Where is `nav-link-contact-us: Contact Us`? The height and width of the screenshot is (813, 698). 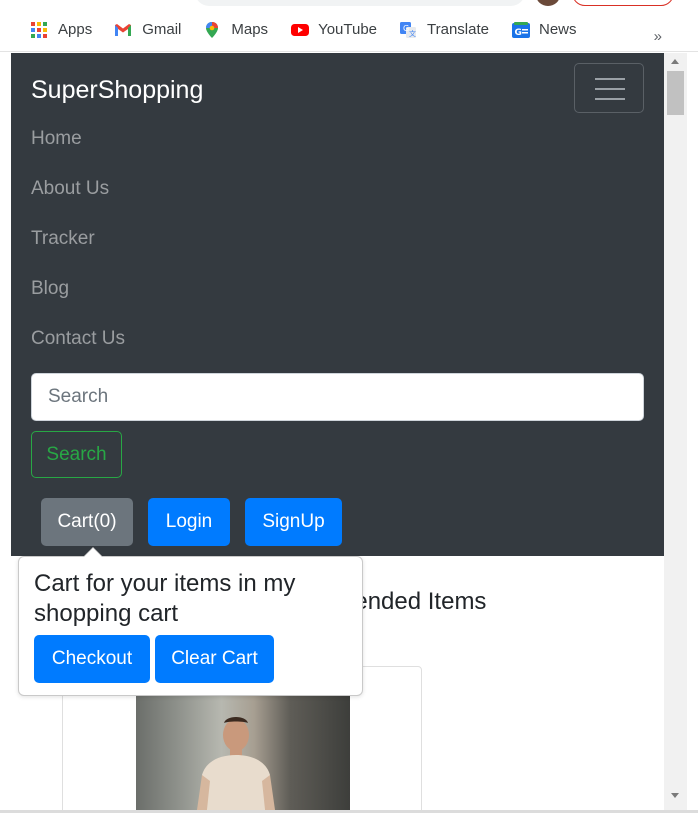 nav-link-contact-us: Contact Us is located at coordinates (78, 339).